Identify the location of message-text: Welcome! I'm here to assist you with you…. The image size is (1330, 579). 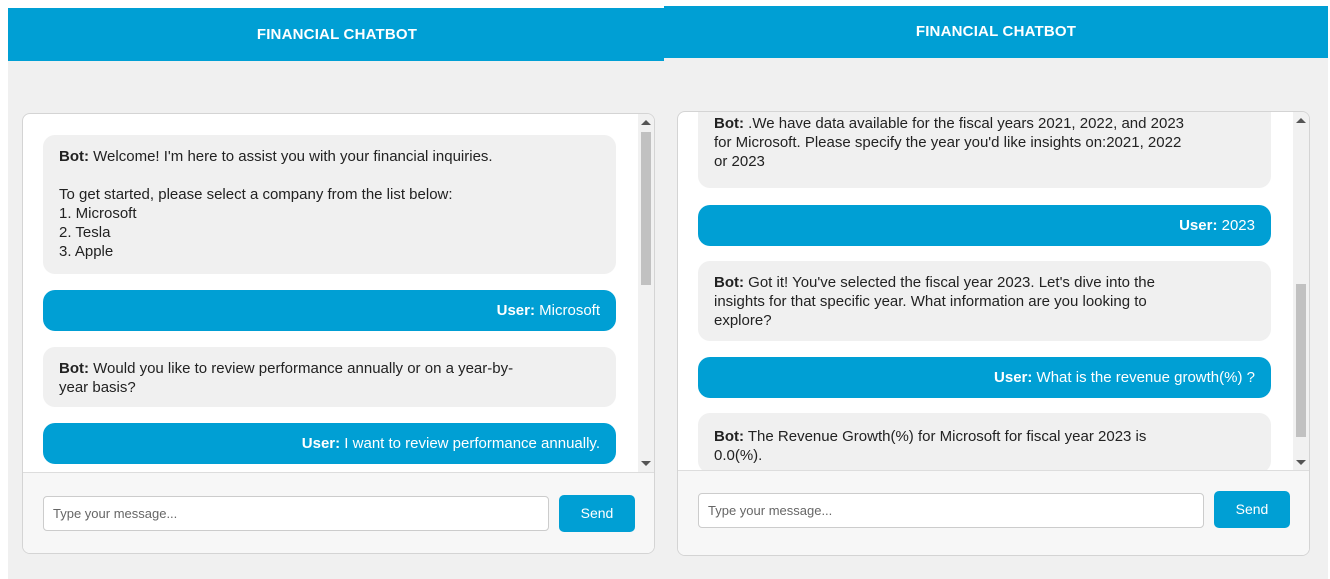
(276, 204).